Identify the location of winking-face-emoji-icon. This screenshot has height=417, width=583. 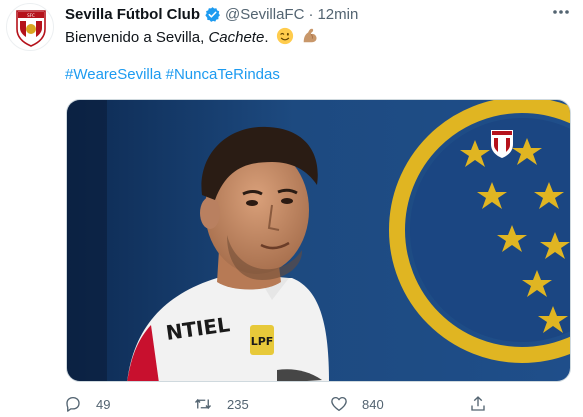
(285, 39).